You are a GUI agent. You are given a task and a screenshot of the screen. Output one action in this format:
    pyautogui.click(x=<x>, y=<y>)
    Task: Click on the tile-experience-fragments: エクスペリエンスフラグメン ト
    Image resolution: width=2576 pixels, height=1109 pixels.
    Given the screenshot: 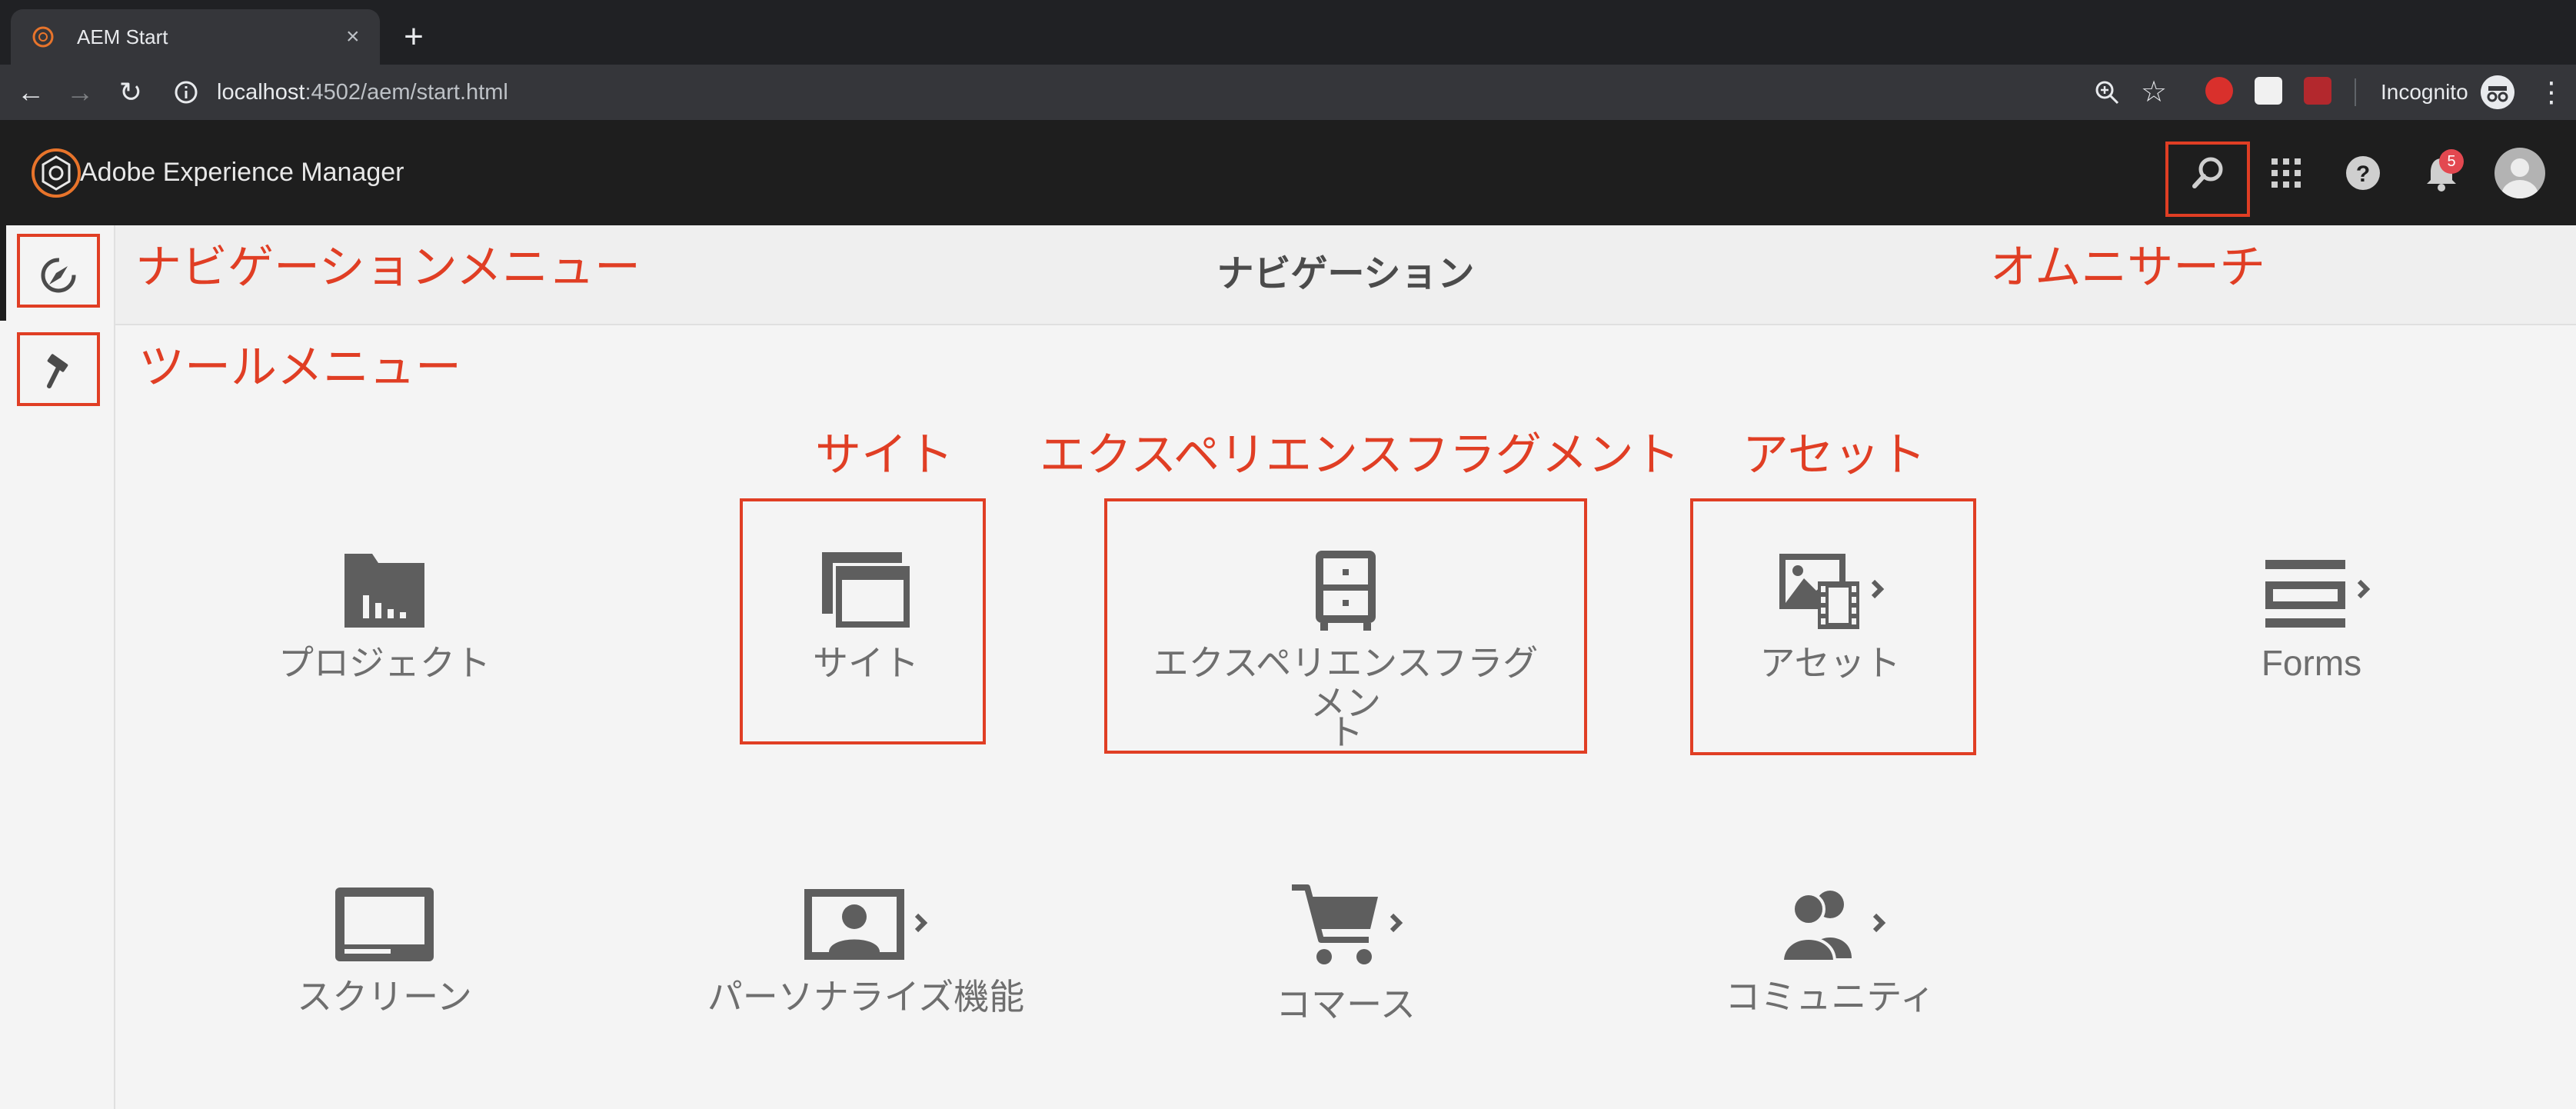 What is the action you would take?
    pyautogui.click(x=1346, y=650)
    